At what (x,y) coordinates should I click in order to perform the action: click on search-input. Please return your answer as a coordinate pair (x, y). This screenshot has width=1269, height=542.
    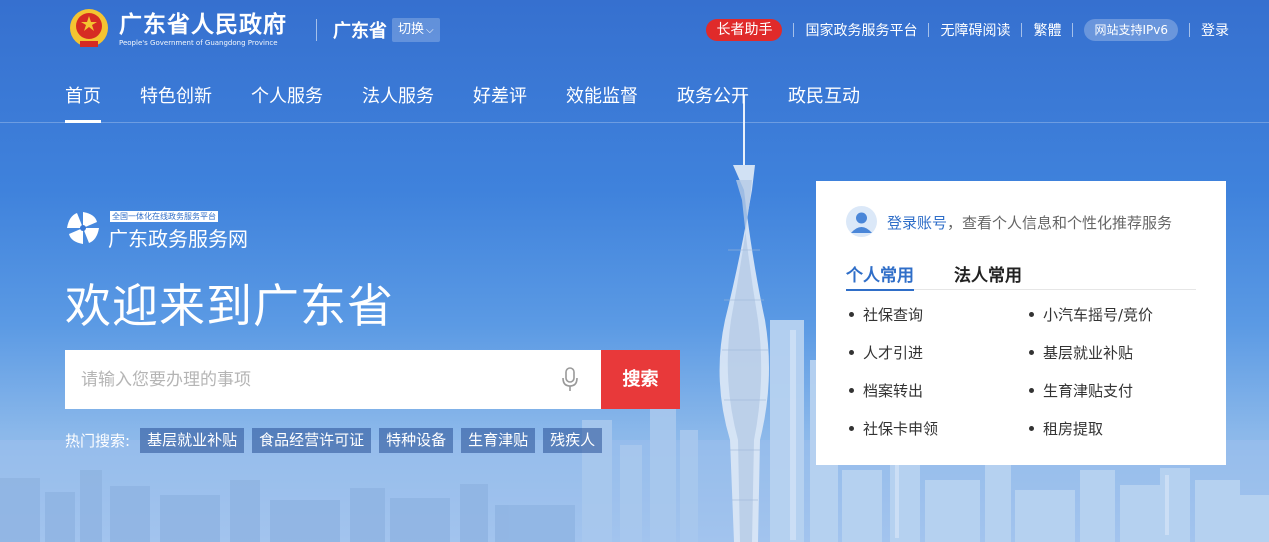
    Looking at the image, I should click on (305, 379).